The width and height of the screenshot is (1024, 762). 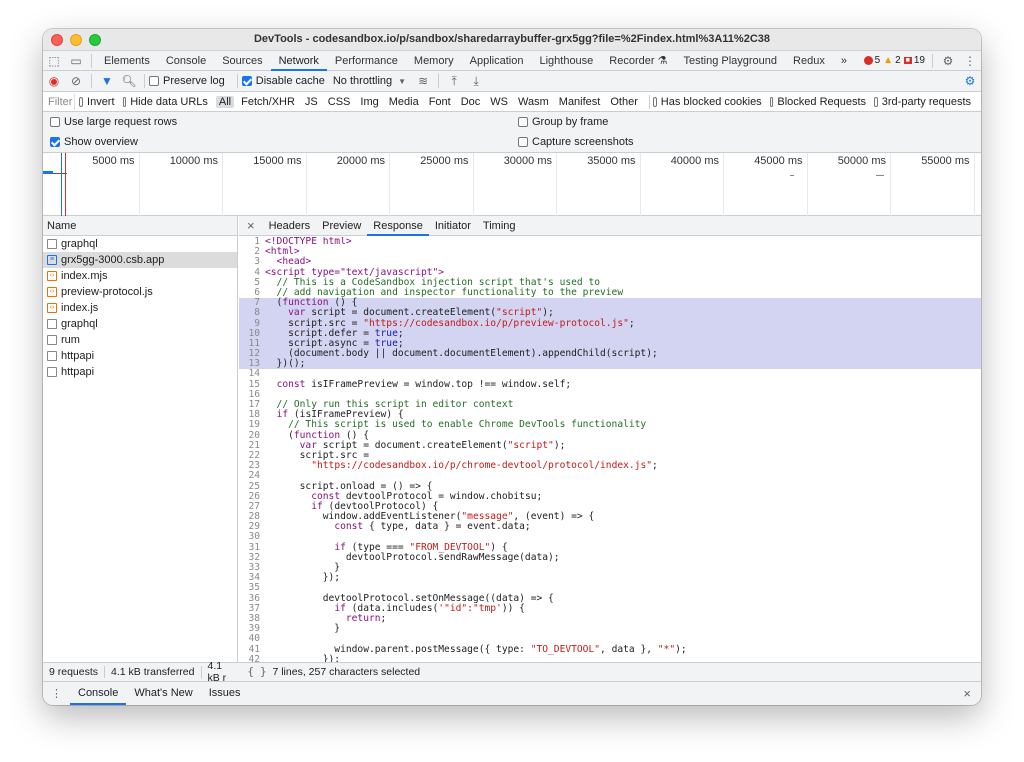 What do you see at coordinates (809, 61) in the screenshot?
I see `tab-redux: Redux` at bounding box center [809, 61].